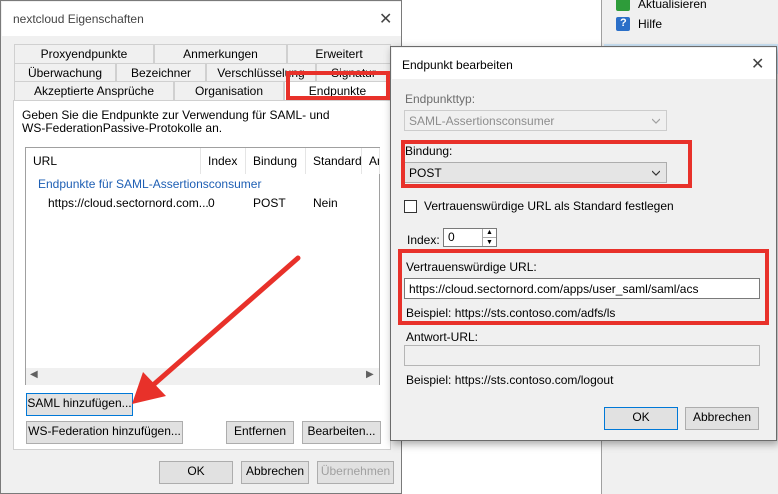 The width and height of the screenshot is (778, 494). What do you see at coordinates (260, 432) in the screenshot?
I see `remove-button: Entfernen` at bounding box center [260, 432].